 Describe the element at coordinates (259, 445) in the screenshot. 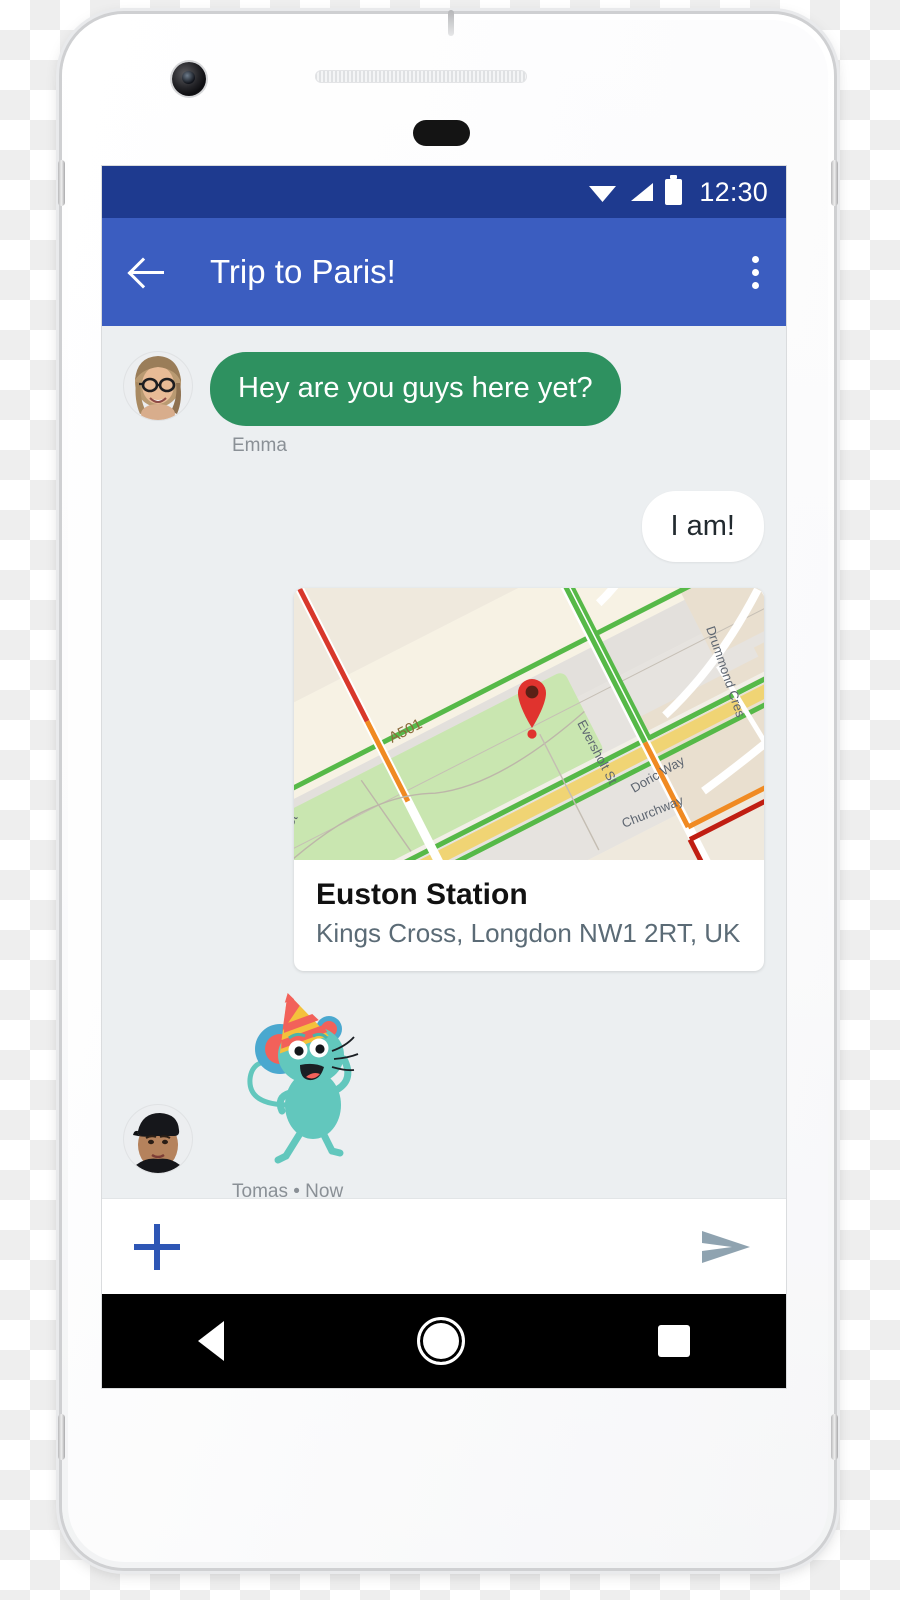

I see `message-sender-label: Emma` at that location.